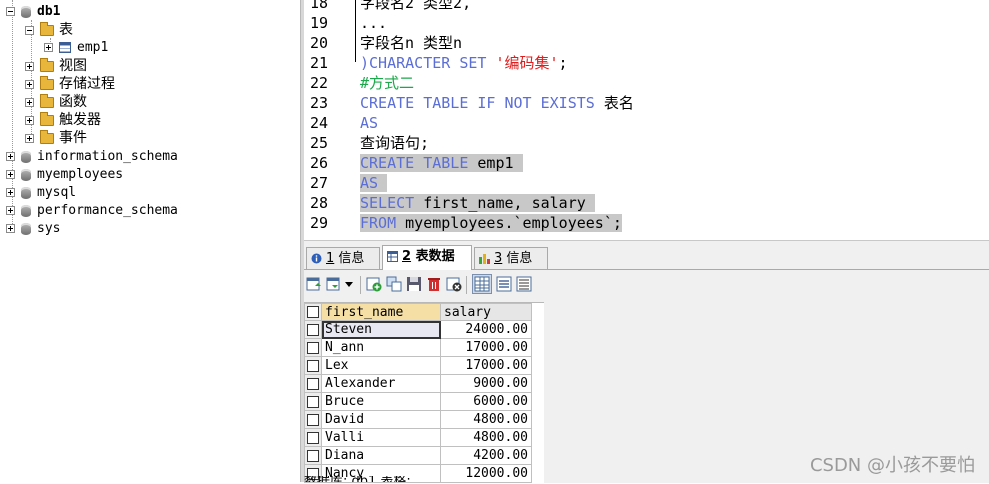 The width and height of the screenshot is (989, 484). I want to click on tree-db-myemployees: myemployees, so click(64, 175).